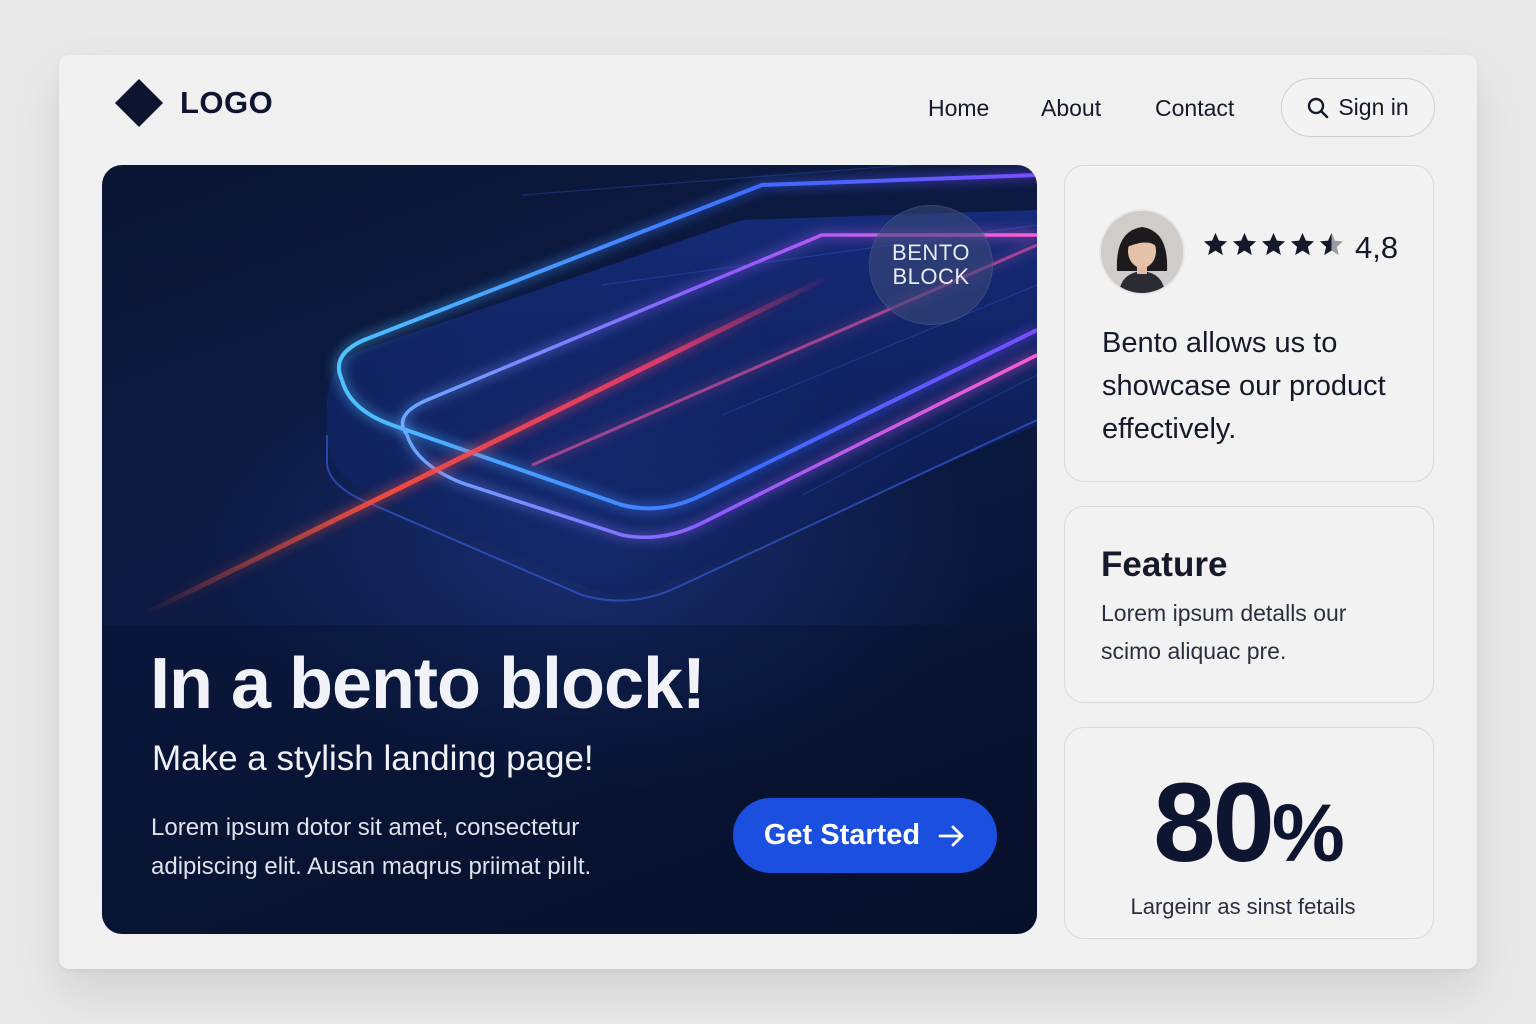 Image resolution: width=1536 pixels, height=1024 pixels. I want to click on get-started-label: Get Started, so click(842, 835).